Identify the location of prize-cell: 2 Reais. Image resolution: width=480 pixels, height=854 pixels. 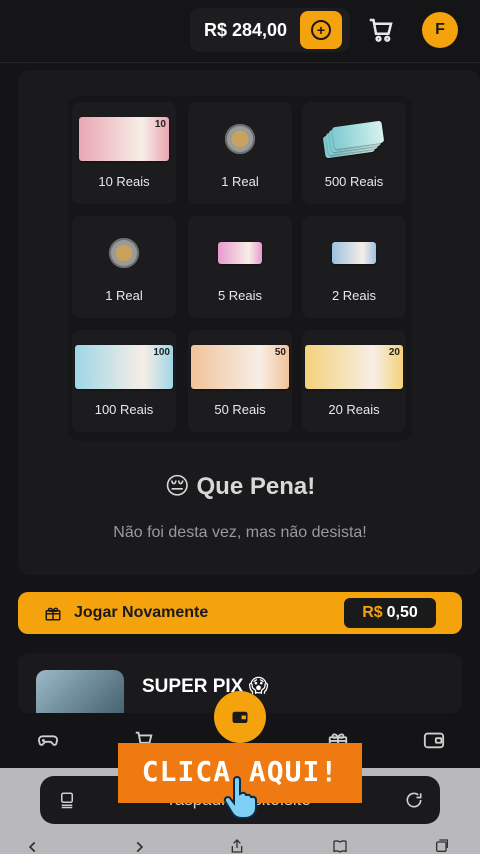
(354, 267).